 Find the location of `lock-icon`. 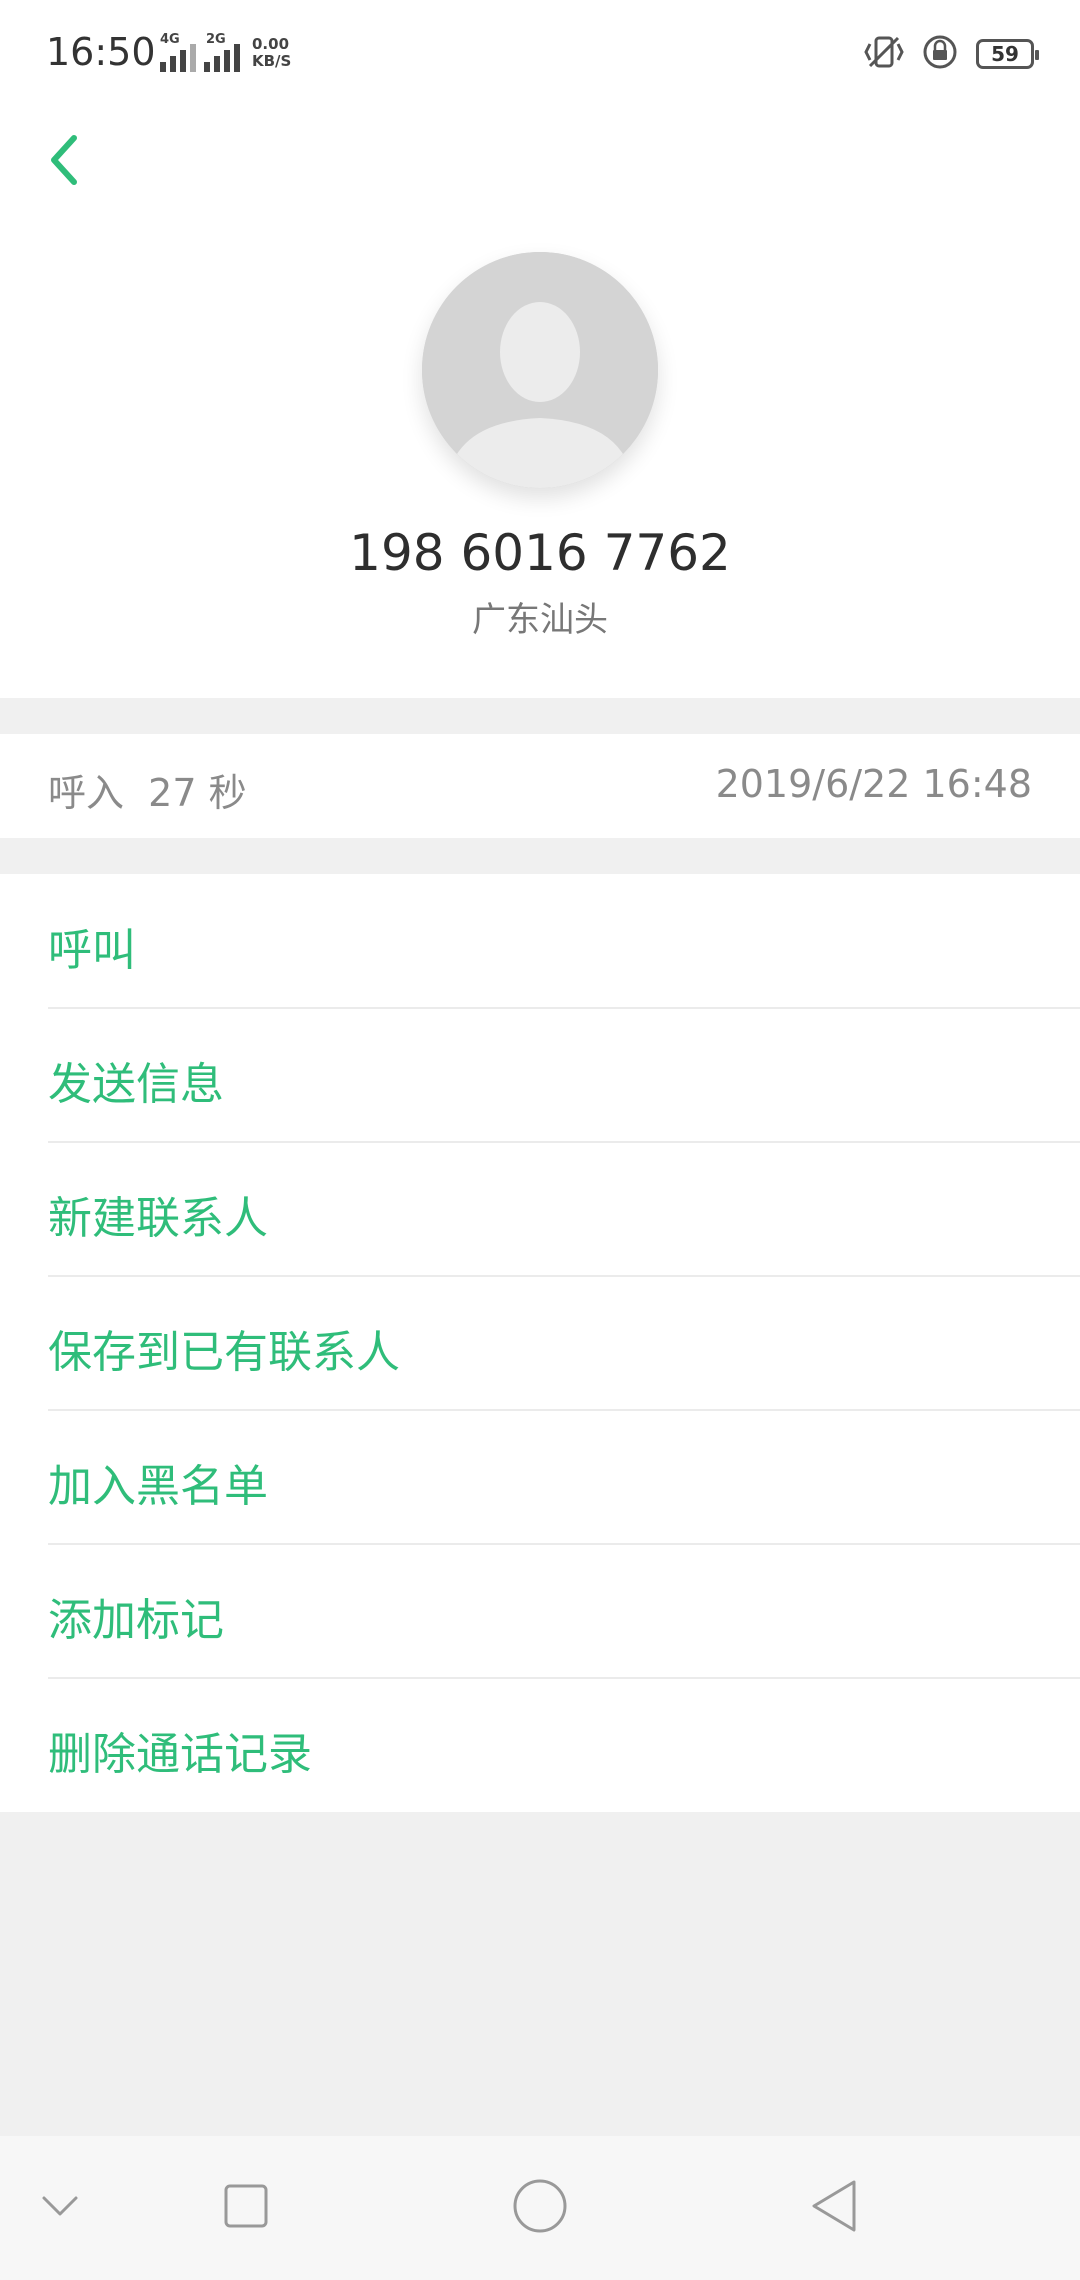

lock-icon is located at coordinates (940, 54).